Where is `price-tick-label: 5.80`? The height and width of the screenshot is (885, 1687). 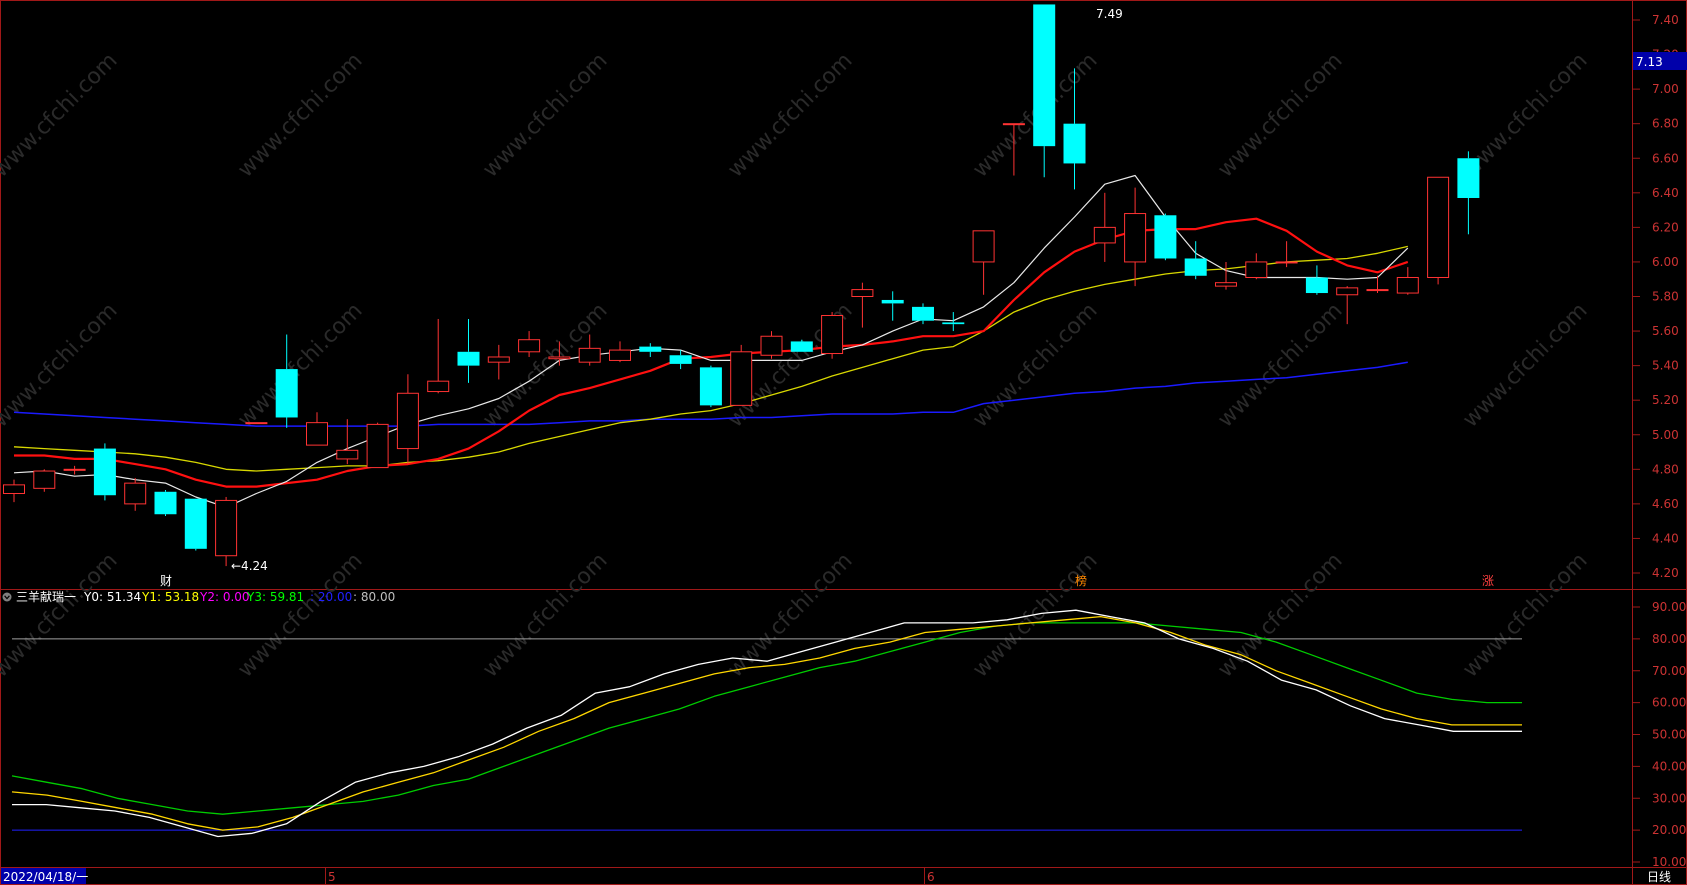 price-tick-label: 5.80 is located at coordinates (1665, 297).